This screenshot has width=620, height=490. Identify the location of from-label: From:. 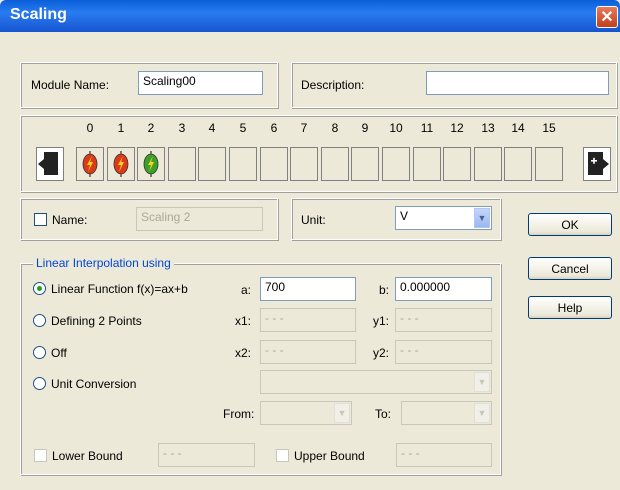
(239, 414).